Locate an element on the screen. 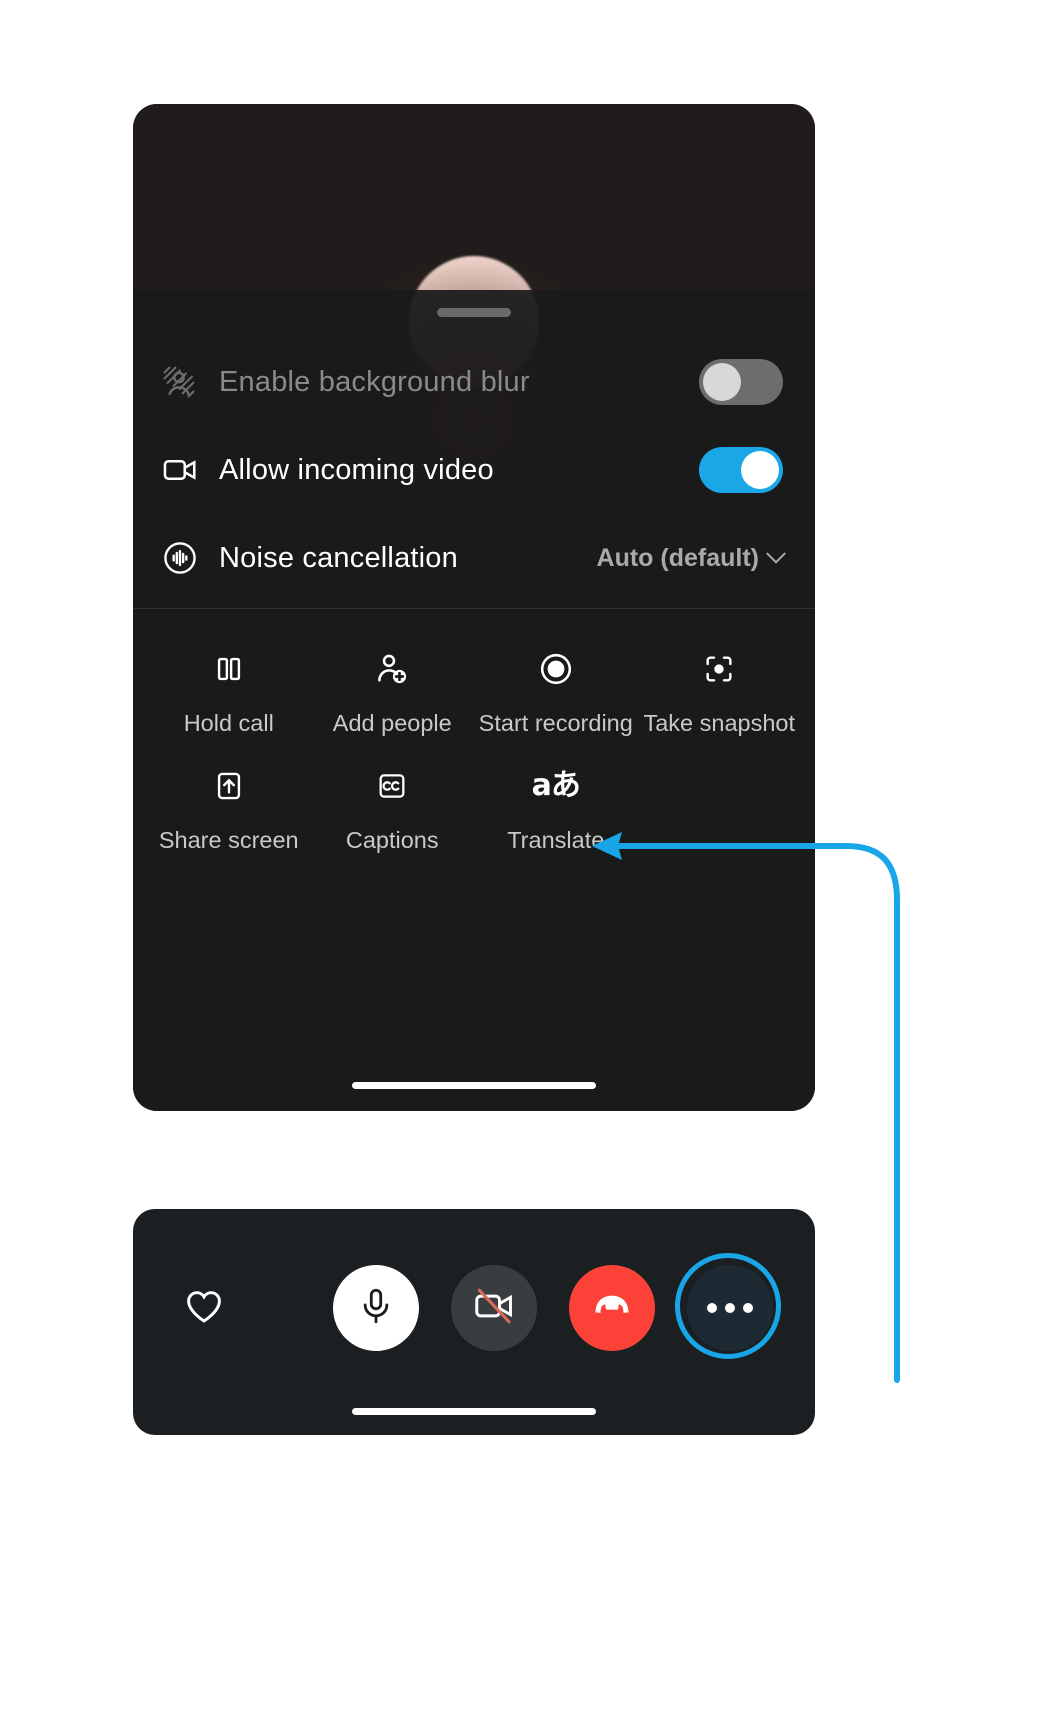  translate-glyph: aあ is located at coordinates (556, 785).